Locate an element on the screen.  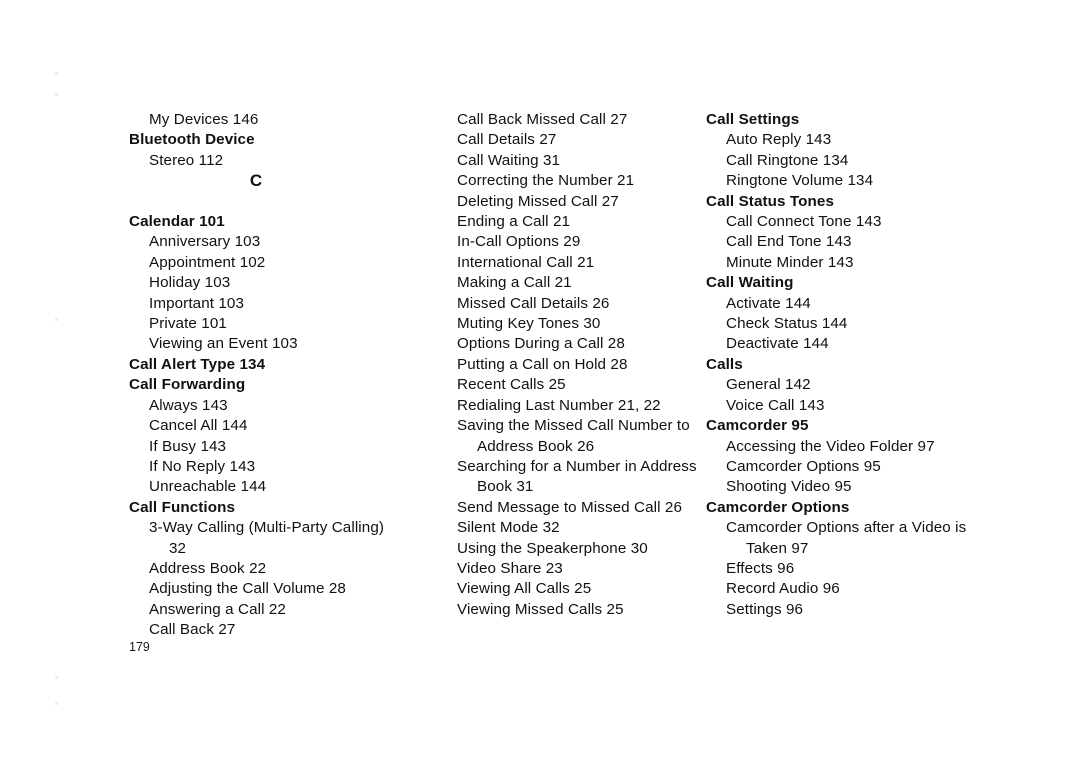
index-entry: International Call 21 is located at coordinates (526, 262).